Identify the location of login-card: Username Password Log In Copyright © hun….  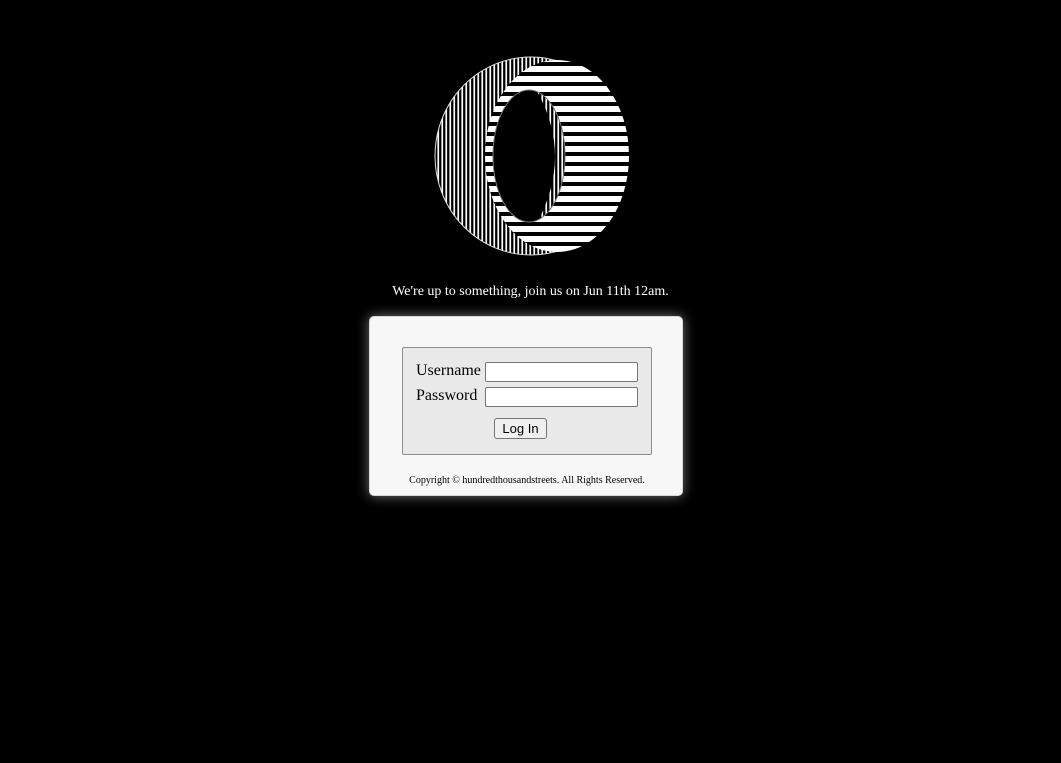
(526, 406).